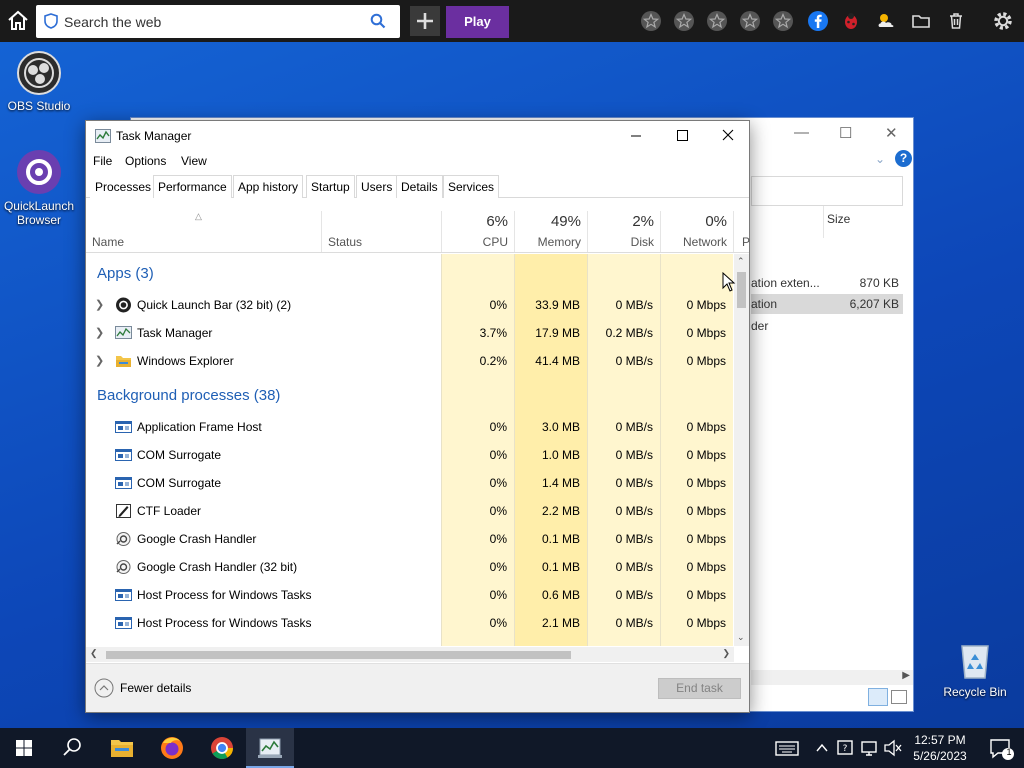 This screenshot has height=768, width=1024. What do you see at coordinates (39, 81) in the screenshot?
I see `desktop-icon-obs: OBS Studio` at bounding box center [39, 81].